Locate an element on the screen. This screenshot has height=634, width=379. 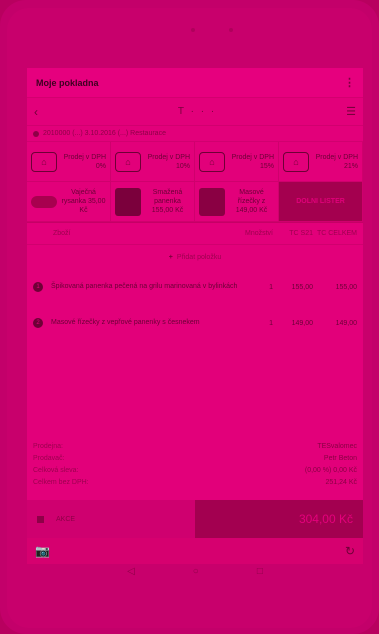
product-tile-3: Masové řízečky z 149,00 Kč is located at coordinates (237, 202).